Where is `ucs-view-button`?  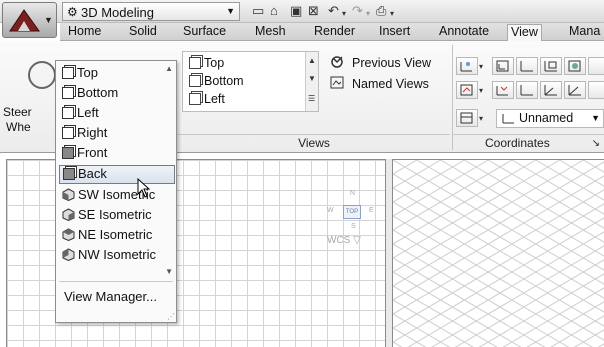
ucs-view-button is located at coordinates (503, 66).